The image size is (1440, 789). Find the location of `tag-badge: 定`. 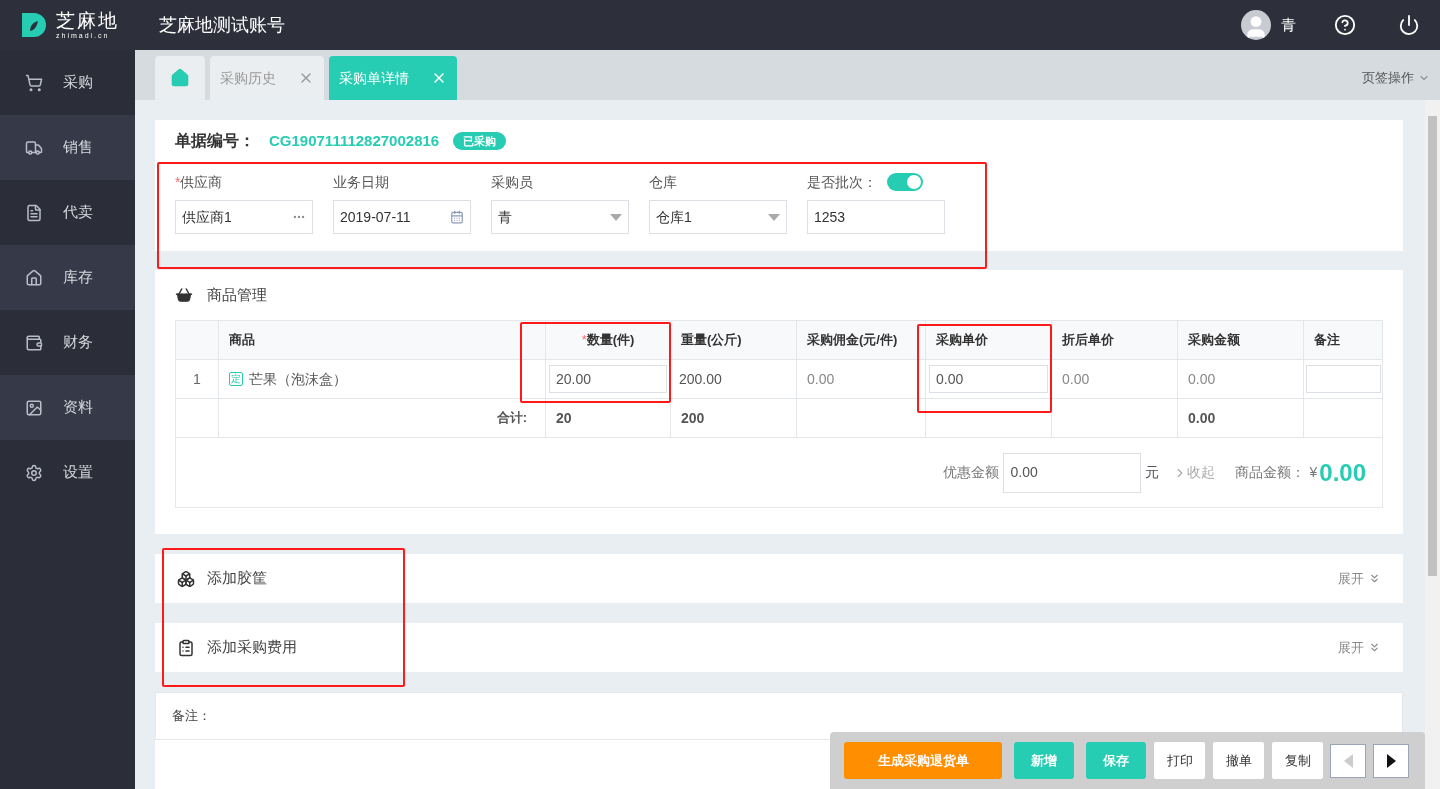

tag-badge: 定 is located at coordinates (236, 379).